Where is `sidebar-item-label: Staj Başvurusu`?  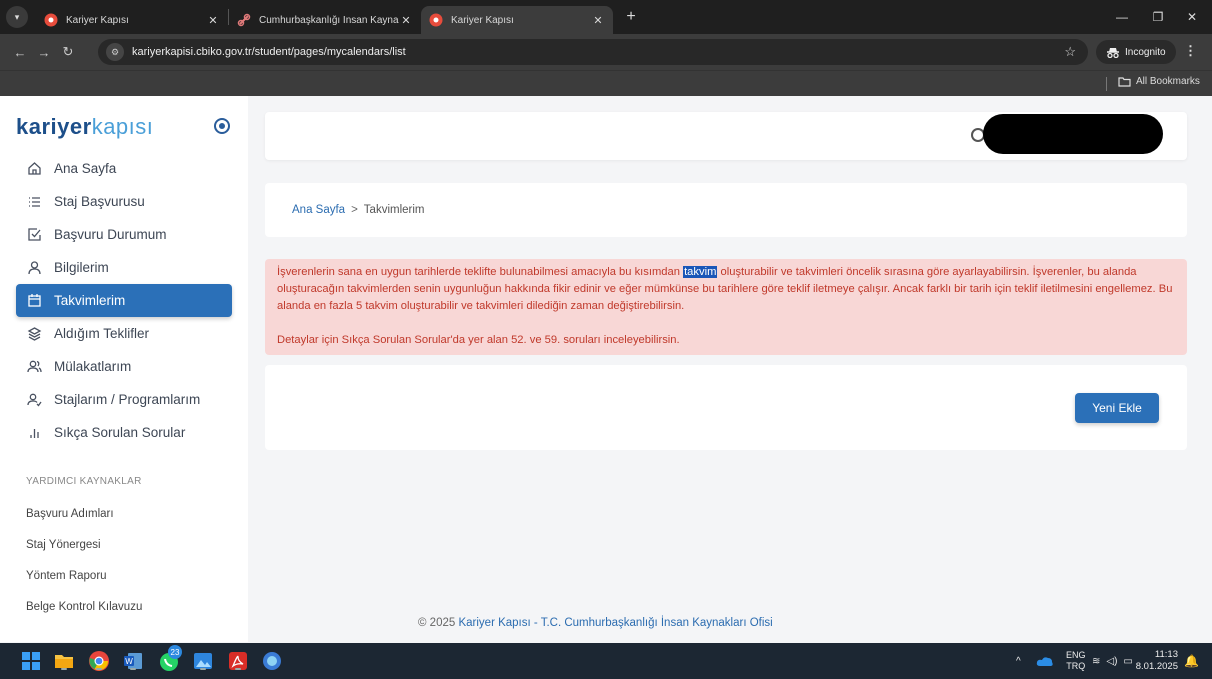
sidebar-item-label: Staj Başvurusu is located at coordinates (99, 201).